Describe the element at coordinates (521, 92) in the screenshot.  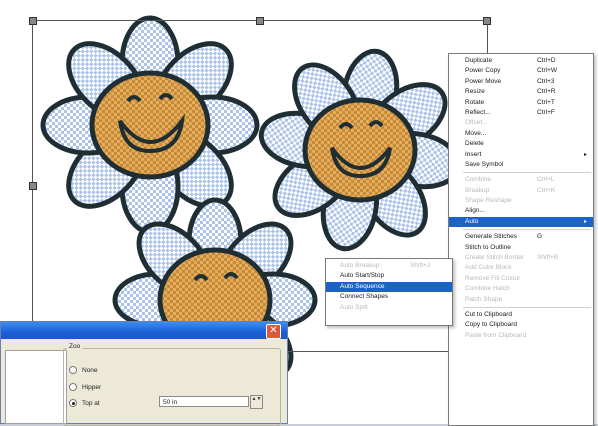
I see `menu-item-resize: Resize Ctrl+R` at that location.